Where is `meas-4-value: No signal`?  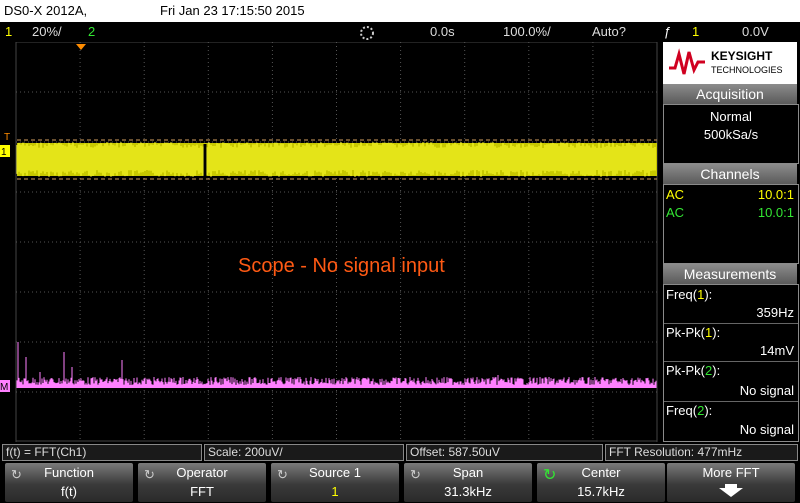
meas-4-value: No signal is located at coordinates (766, 429).